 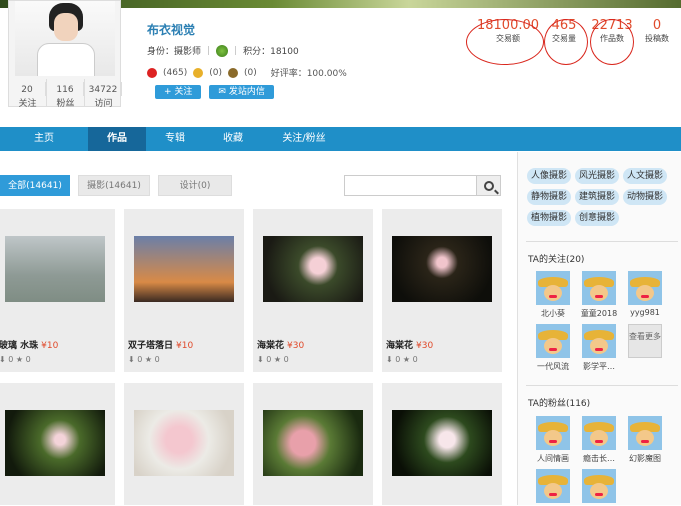 What do you see at coordinates (304, 139) in the screenshot?
I see `nav-tab-4: 关注/粉丝` at bounding box center [304, 139].